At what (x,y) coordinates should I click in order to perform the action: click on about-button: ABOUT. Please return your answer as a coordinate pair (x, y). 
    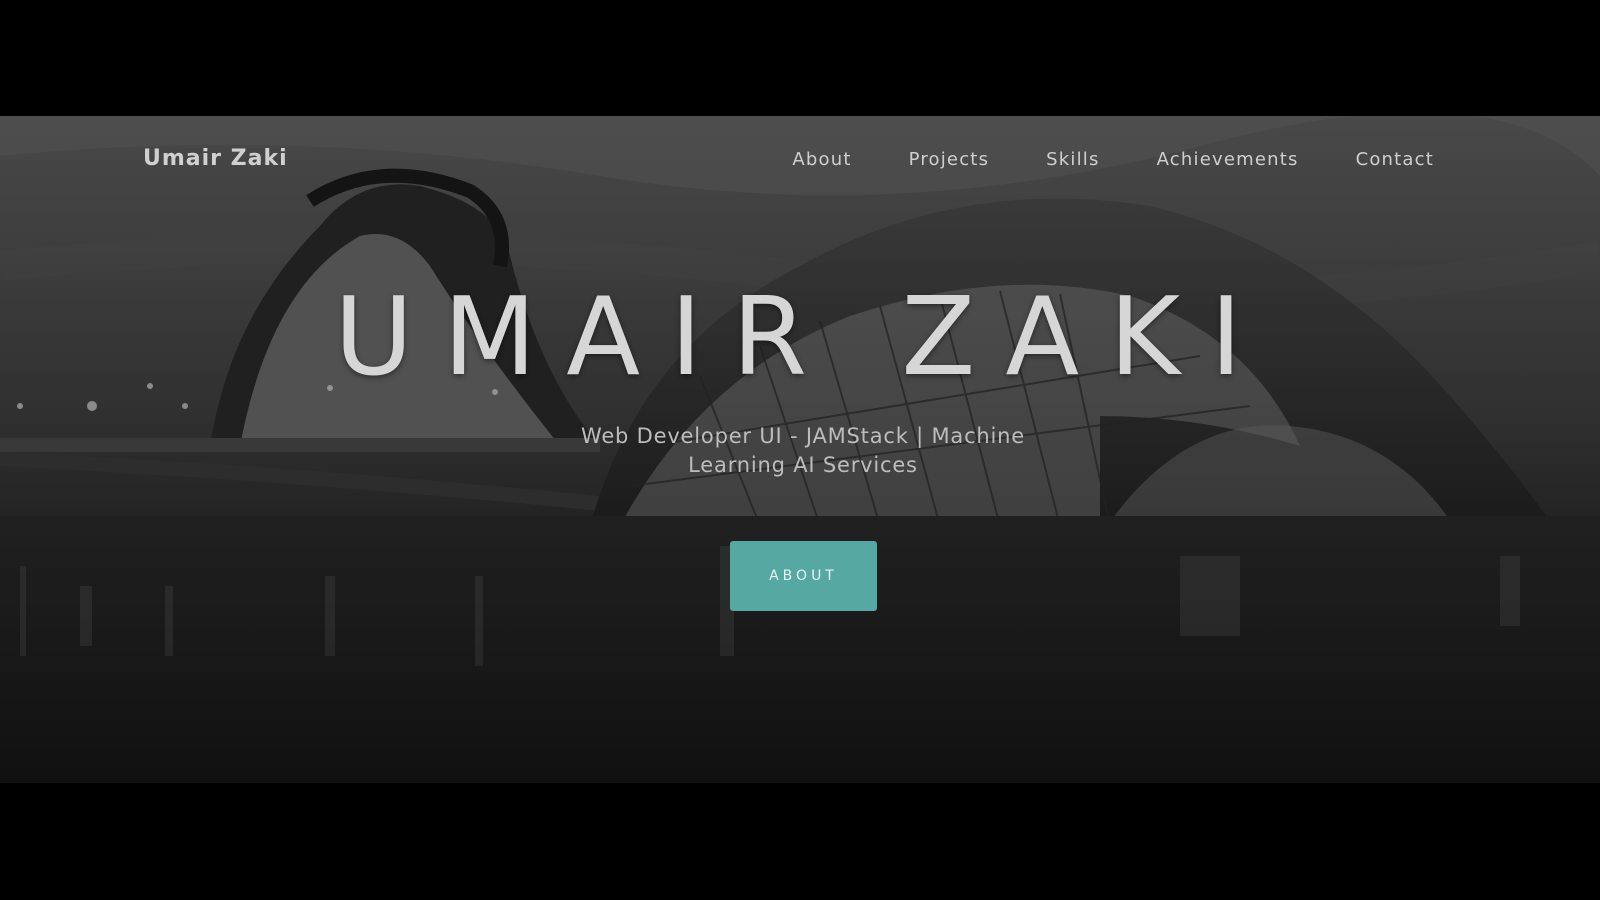
    Looking at the image, I should click on (803, 576).